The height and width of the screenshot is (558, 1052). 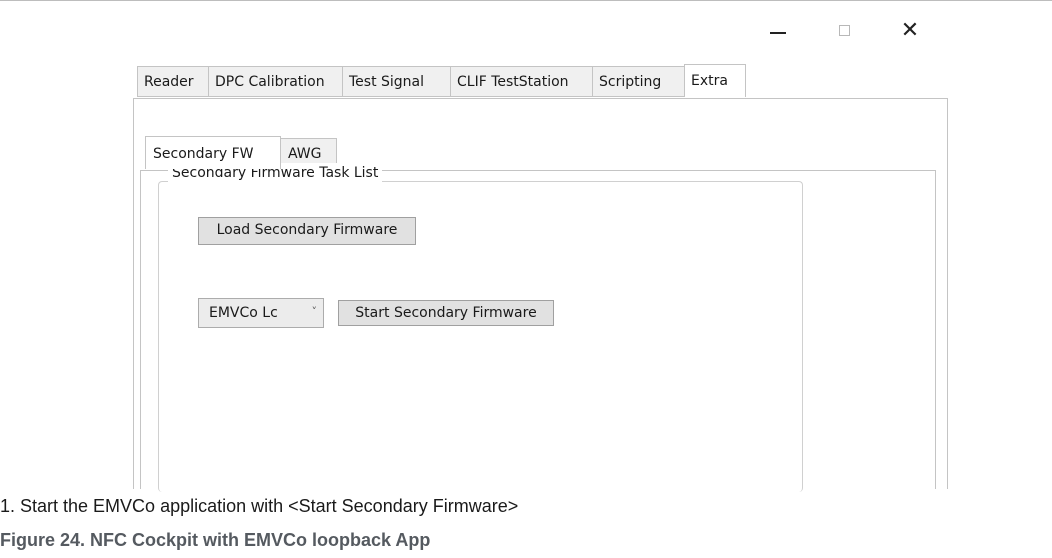 What do you see at coordinates (213, 152) in the screenshot?
I see `subtab-secondary-fw: Secondary FW` at bounding box center [213, 152].